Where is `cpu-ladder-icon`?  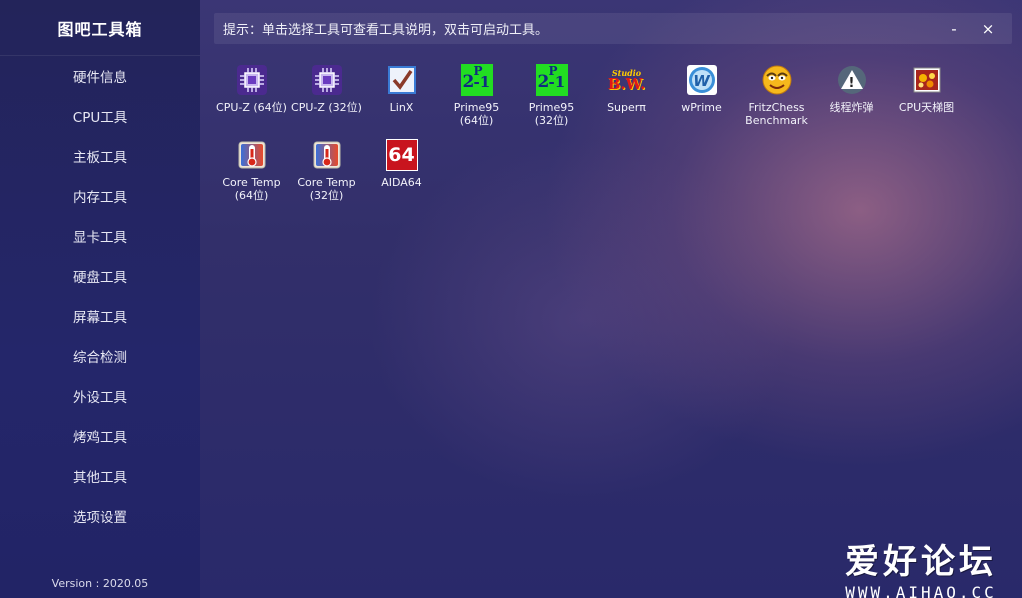 cpu-ladder-icon is located at coordinates (927, 80).